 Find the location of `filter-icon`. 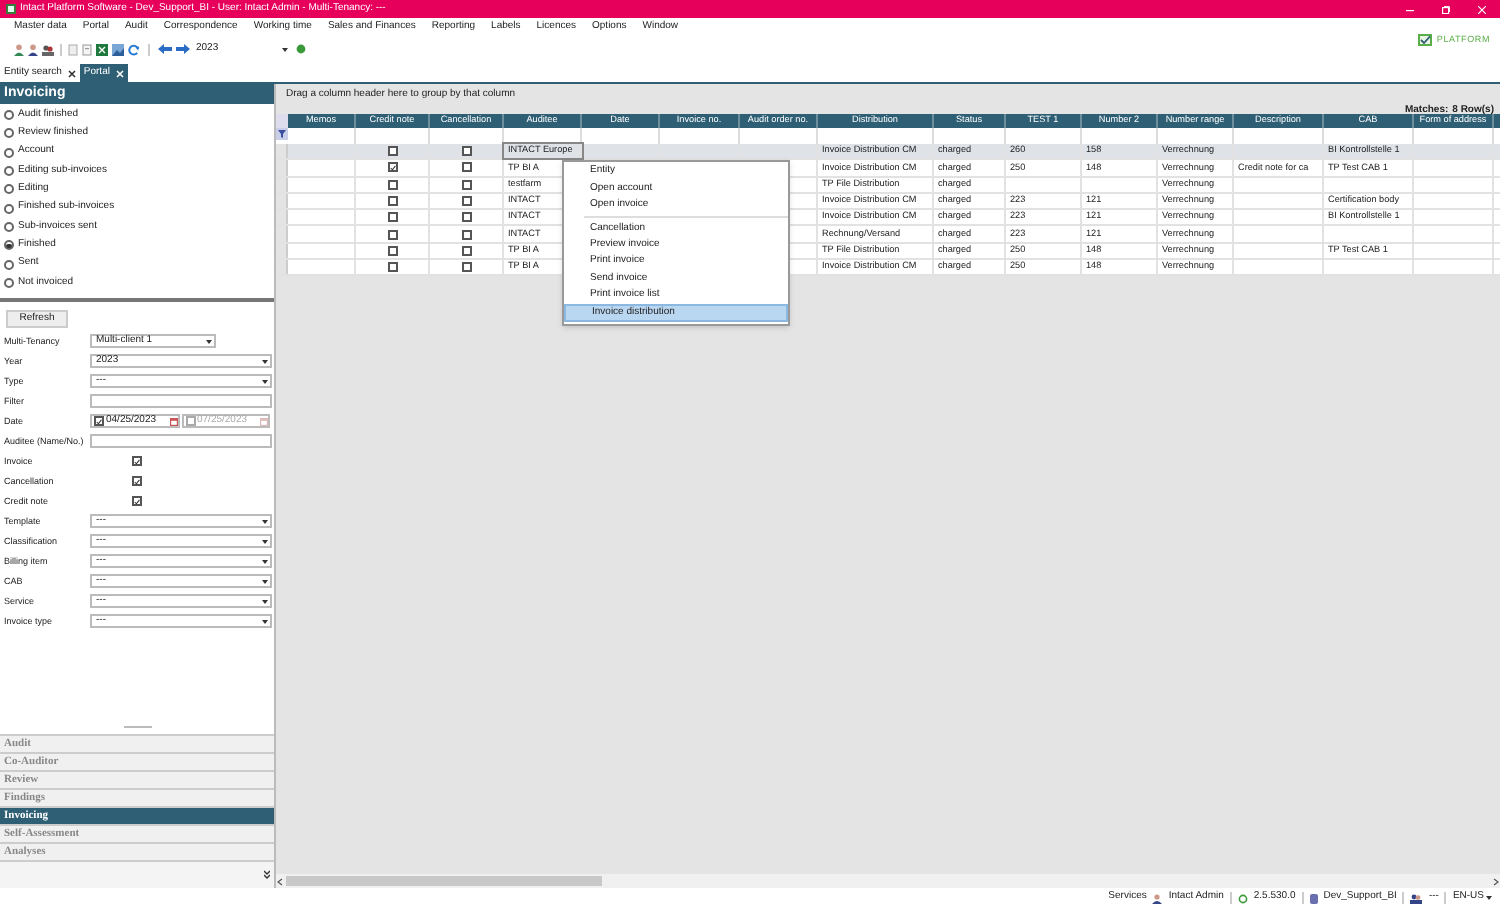

filter-icon is located at coordinates (282, 134).